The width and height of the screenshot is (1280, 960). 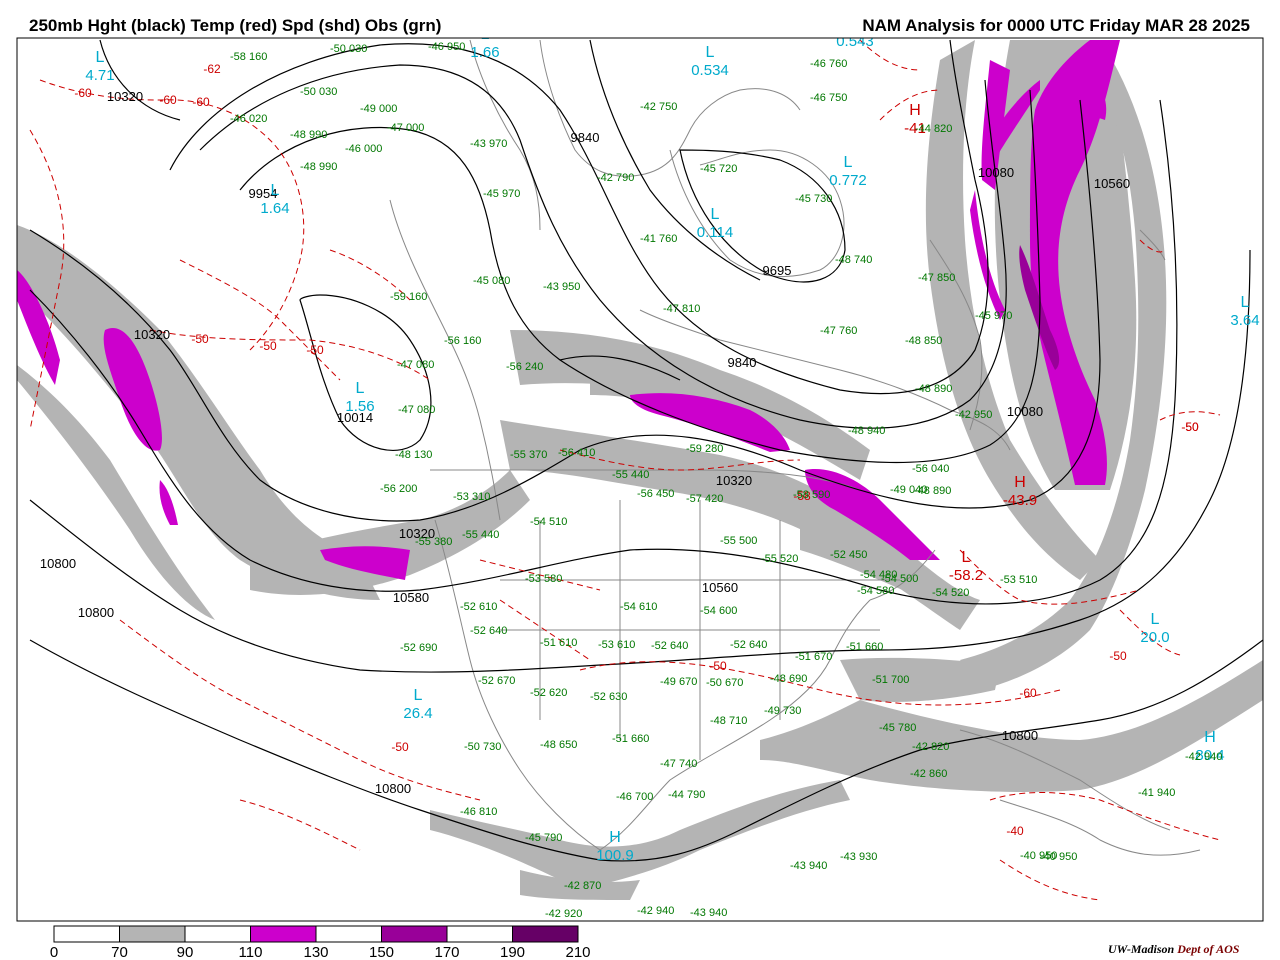 I want to click on station-observation: -52 670, so click(x=496, y=681).